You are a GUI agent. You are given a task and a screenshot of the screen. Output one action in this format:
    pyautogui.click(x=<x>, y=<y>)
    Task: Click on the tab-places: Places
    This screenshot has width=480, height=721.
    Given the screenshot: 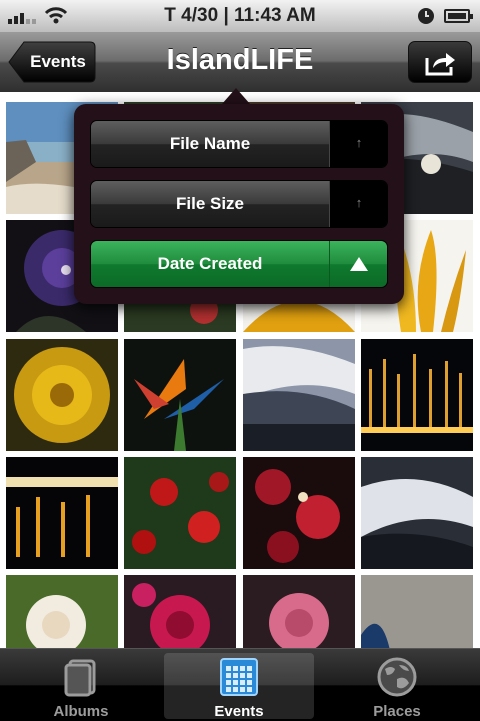 What is the action you would take?
    pyautogui.click(x=397, y=686)
    